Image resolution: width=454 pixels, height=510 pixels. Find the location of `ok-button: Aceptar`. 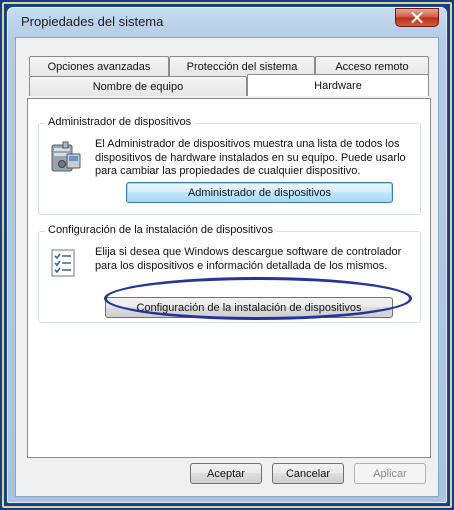

ok-button: Aceptar is located at coordinates (226, 473).